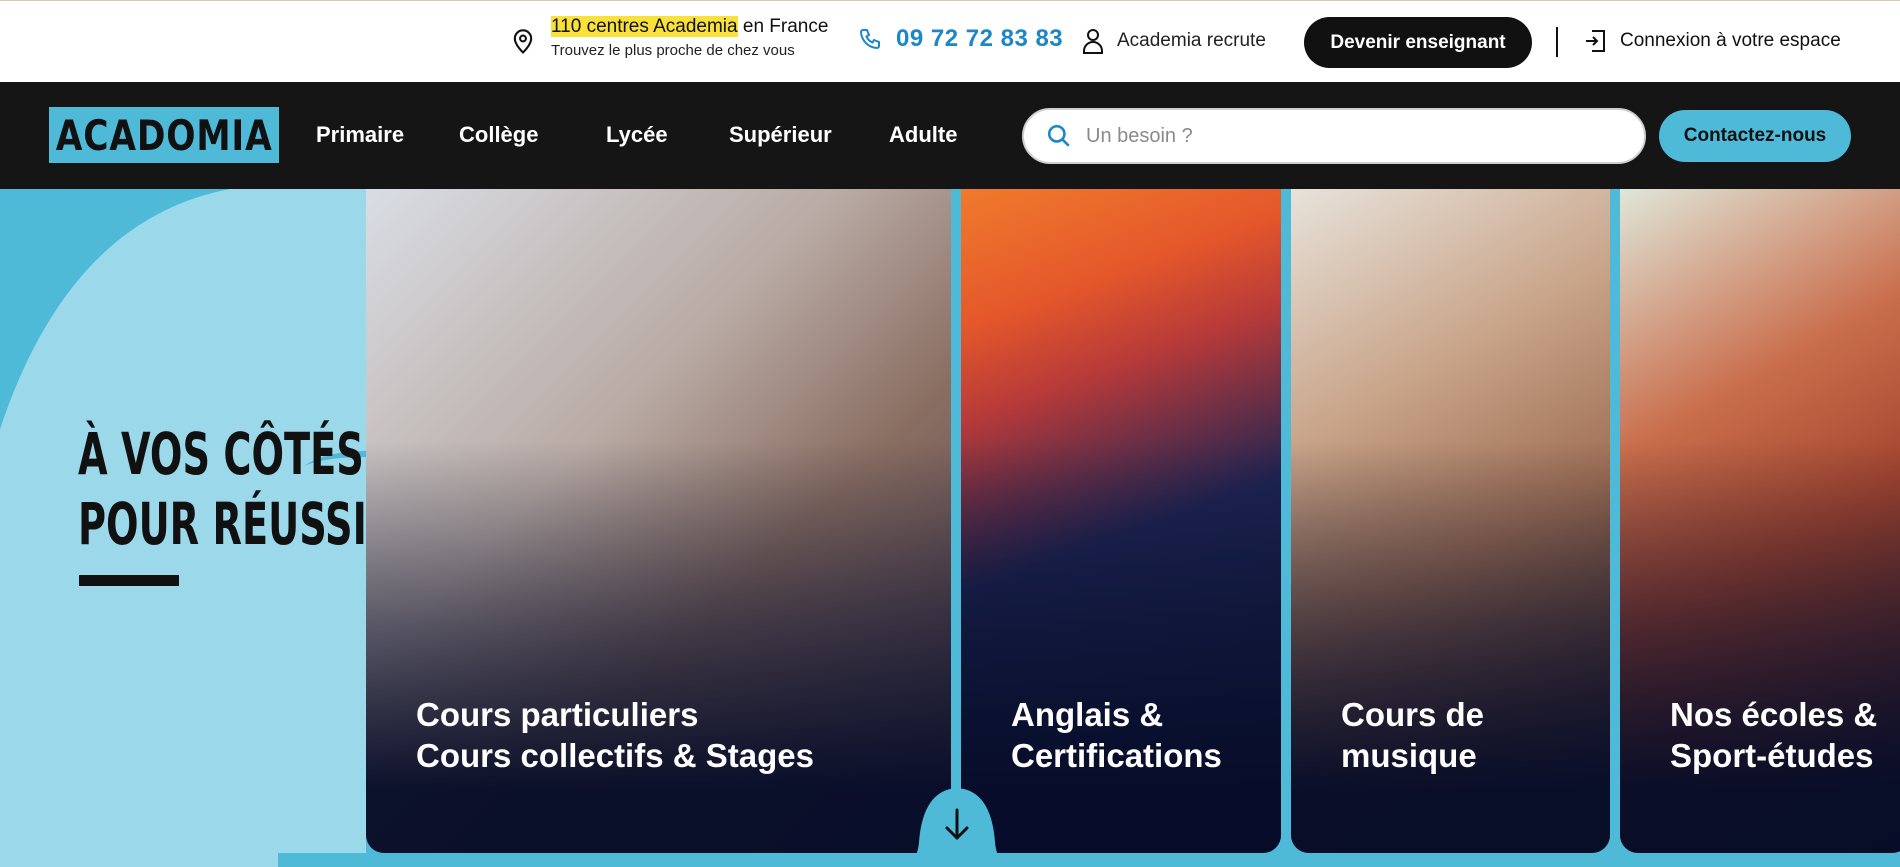 This screenshot has width=1900, height=867. I want to click on centres-count-text: 110 centres Academia en France, so click(690, 26).